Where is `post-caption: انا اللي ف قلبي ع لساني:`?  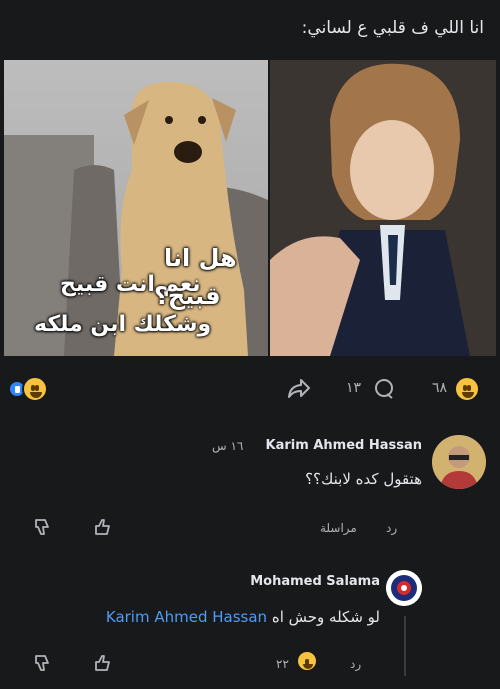
post-caption: انا اللي ف قلبي ع لساني: is located at coordinates (392, 28).